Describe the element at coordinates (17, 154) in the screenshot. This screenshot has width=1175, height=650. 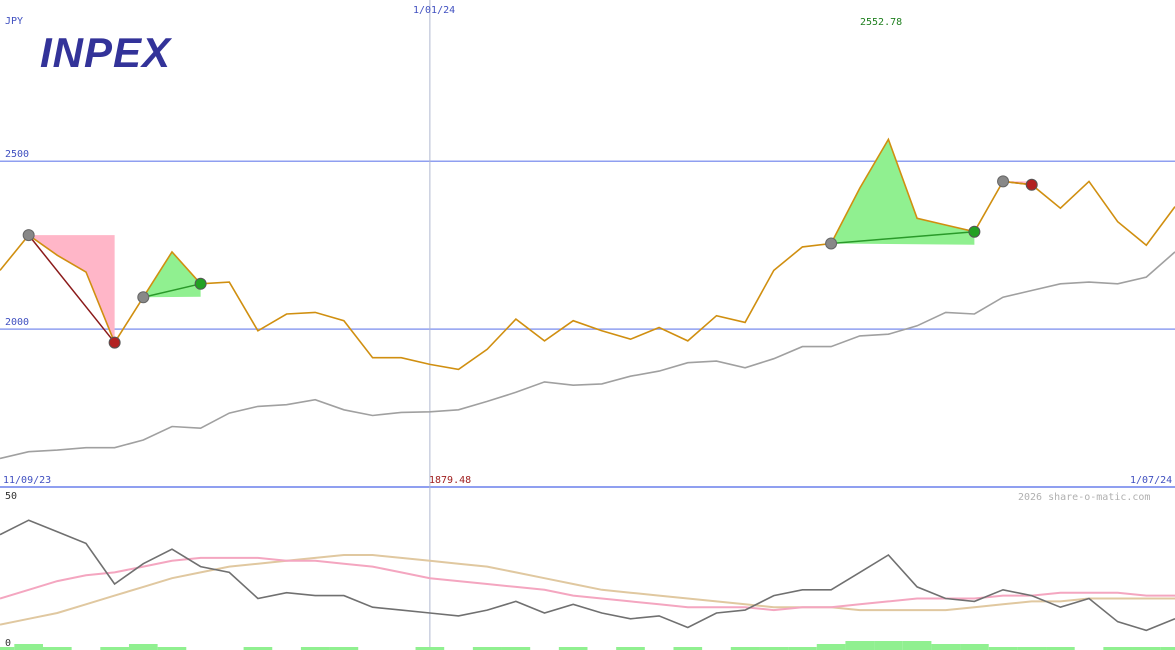
I see `y-tick-label-2500: 2500` at that location.